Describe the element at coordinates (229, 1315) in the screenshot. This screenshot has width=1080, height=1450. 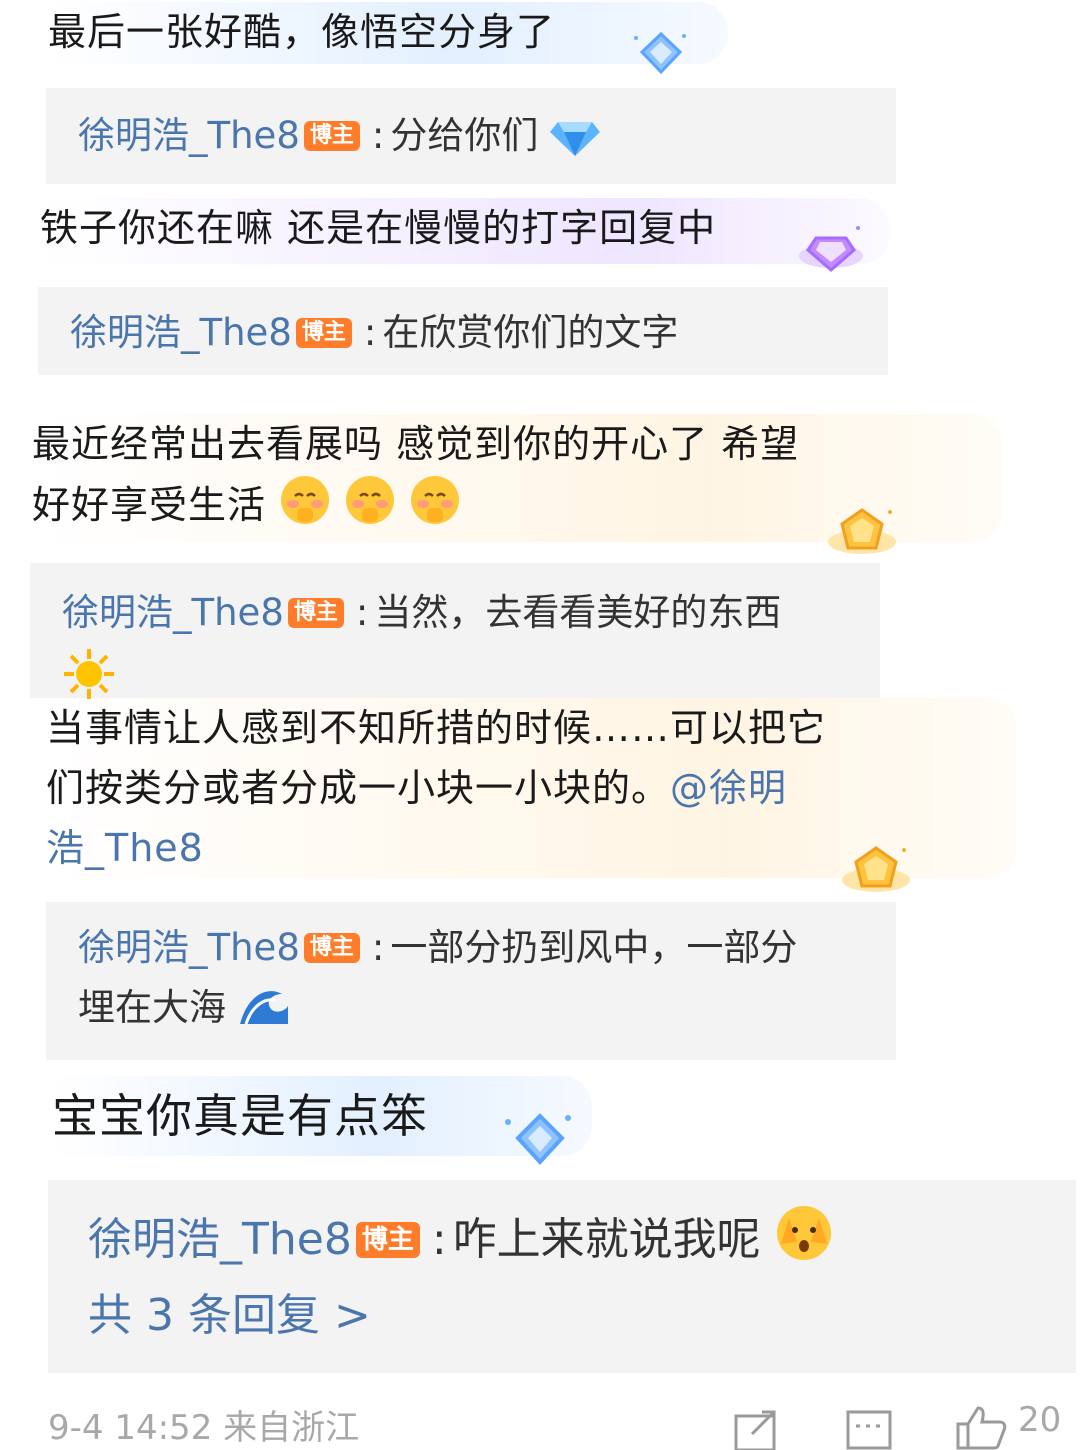
I see `more-replies-link: 共 3 条回复 >` at that location.